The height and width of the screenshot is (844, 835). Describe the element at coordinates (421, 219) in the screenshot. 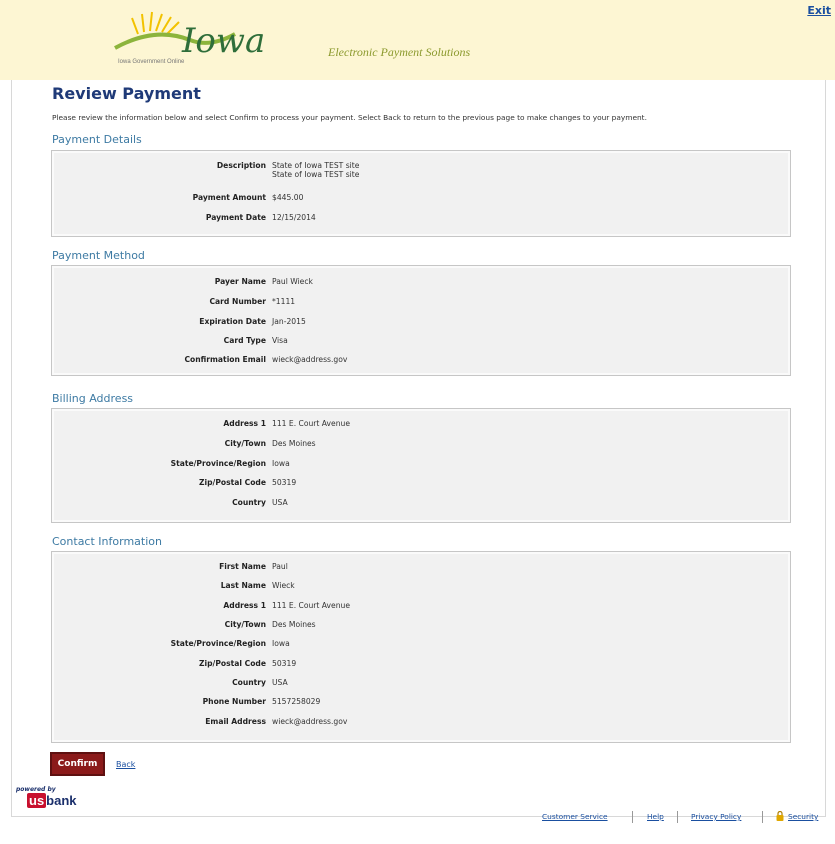

I see `detail-row-date: Payment Date 12/15/2014` at that location.